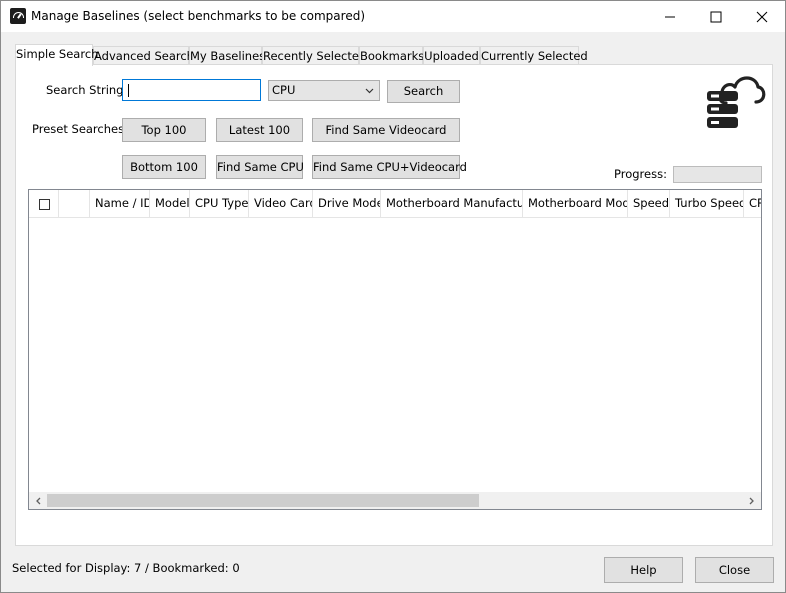 The image size is (786, 593). Describe the element at coordinates (191, 90) in the screenshot. I see `search-input` at that location.